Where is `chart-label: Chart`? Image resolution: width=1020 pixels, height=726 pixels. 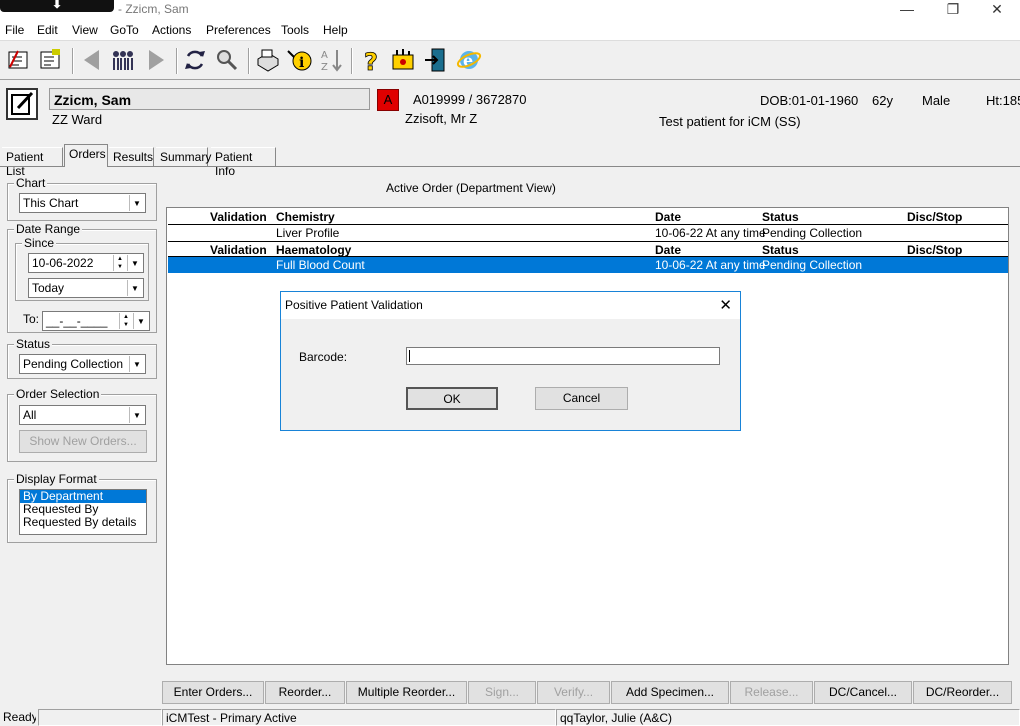 chart-label: Chart is located at coordinates (31, 183).